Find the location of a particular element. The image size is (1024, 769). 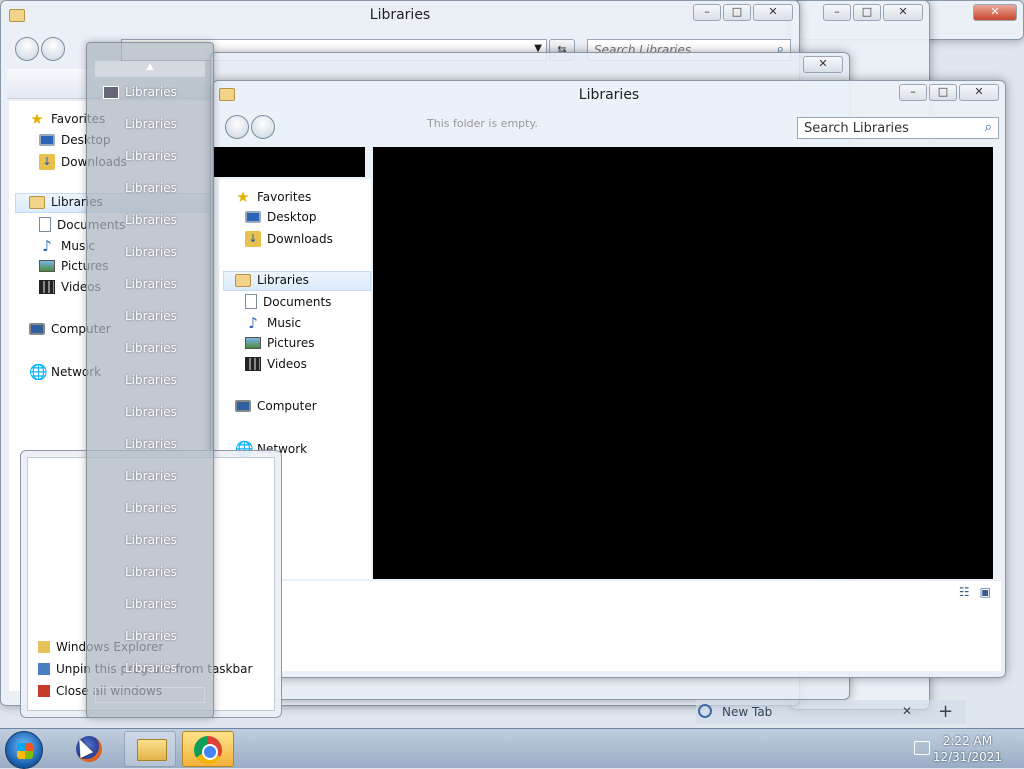

scroll-down-button is located at coordinates (150, 695).